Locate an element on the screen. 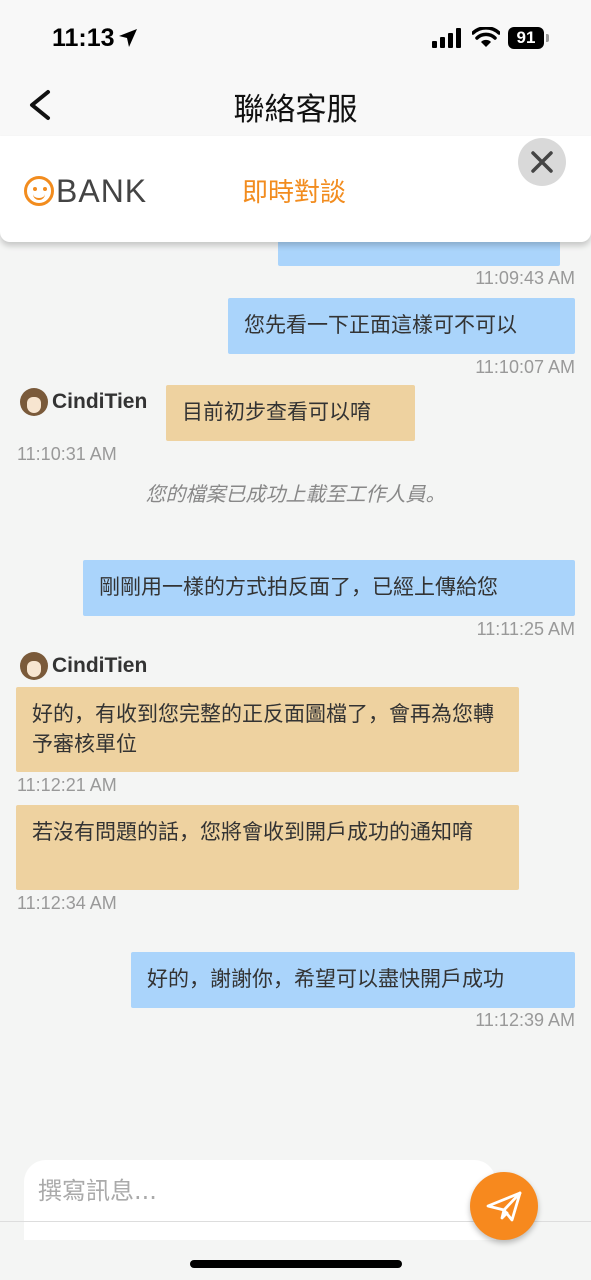 Image resolution: width=591 pixels, height=1280 pixels. message-time: 11:12:21 AM is located at coordinates (67, 785).